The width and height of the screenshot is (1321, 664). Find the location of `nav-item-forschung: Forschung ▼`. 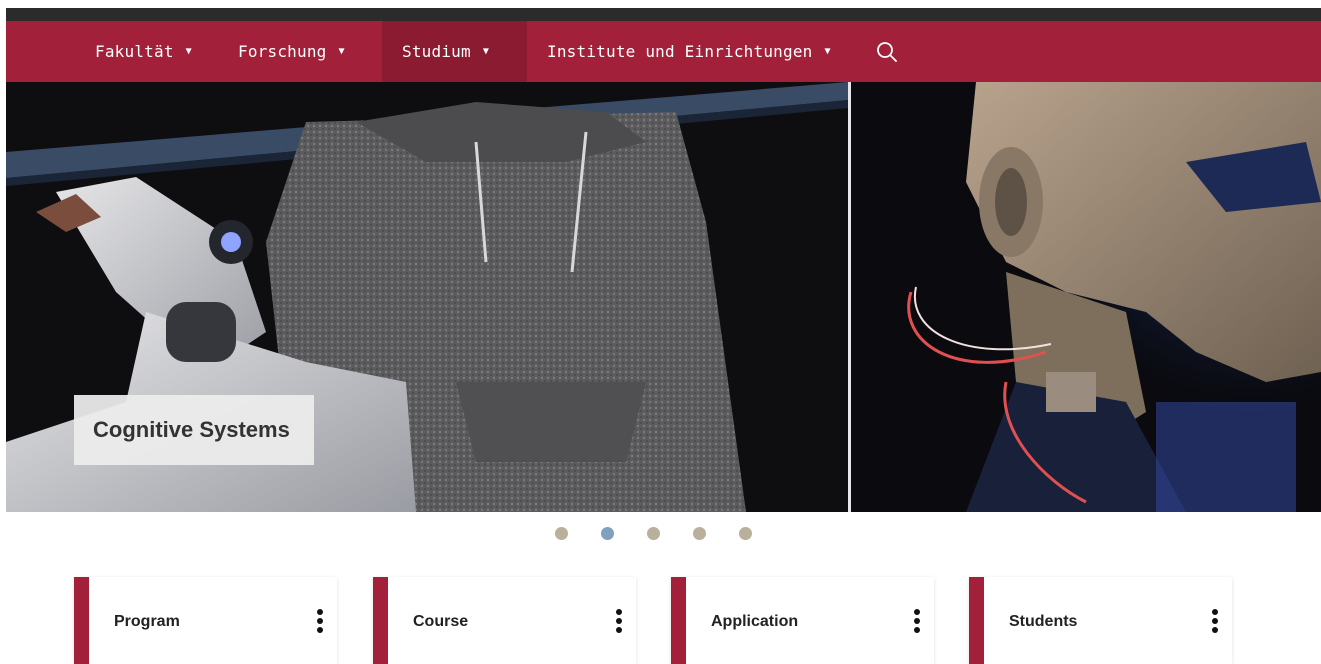

nav-item-forschung: Forschung ▼ is located at coordinates (291, 51).